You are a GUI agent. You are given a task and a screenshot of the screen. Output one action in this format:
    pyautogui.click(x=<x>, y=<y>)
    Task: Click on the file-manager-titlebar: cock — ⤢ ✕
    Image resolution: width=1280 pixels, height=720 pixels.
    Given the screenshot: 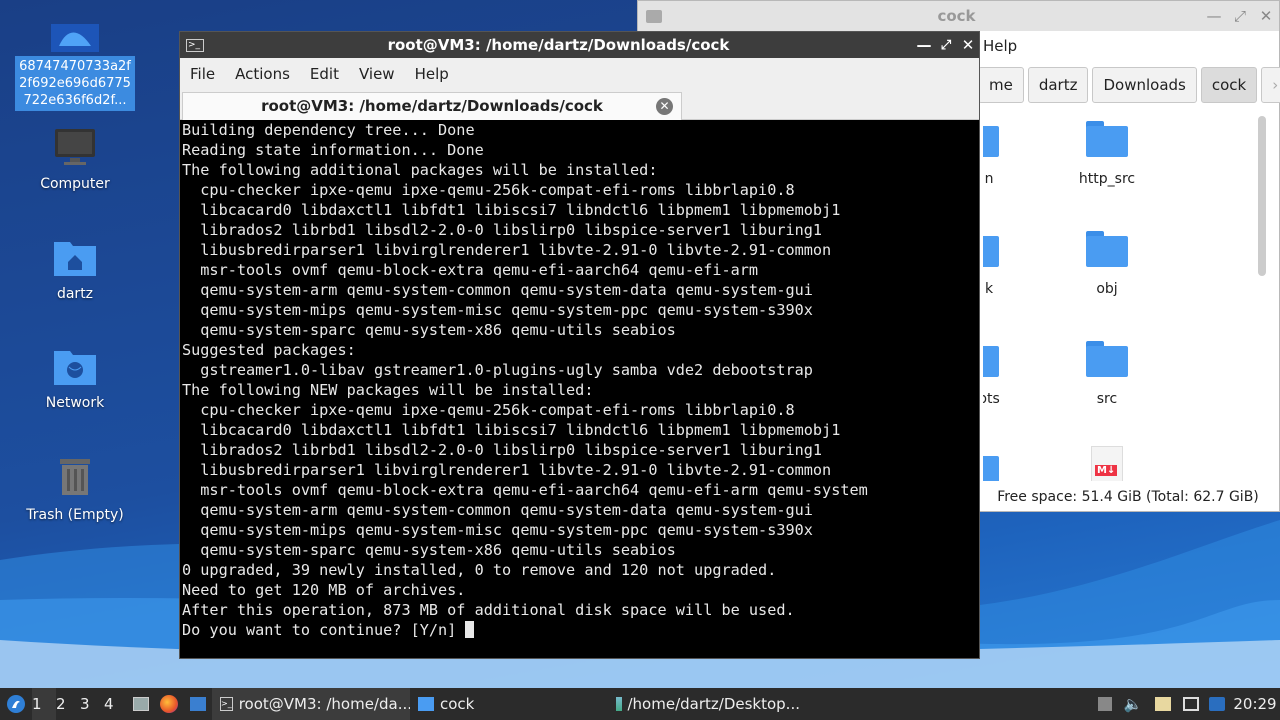 What is the action you would take?
    pyautogui.click(x=958, y=16)
    